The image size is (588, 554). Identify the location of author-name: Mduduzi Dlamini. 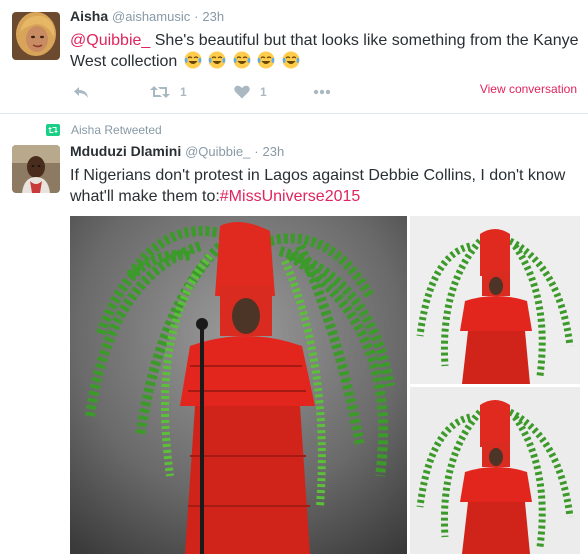
(125, 151).